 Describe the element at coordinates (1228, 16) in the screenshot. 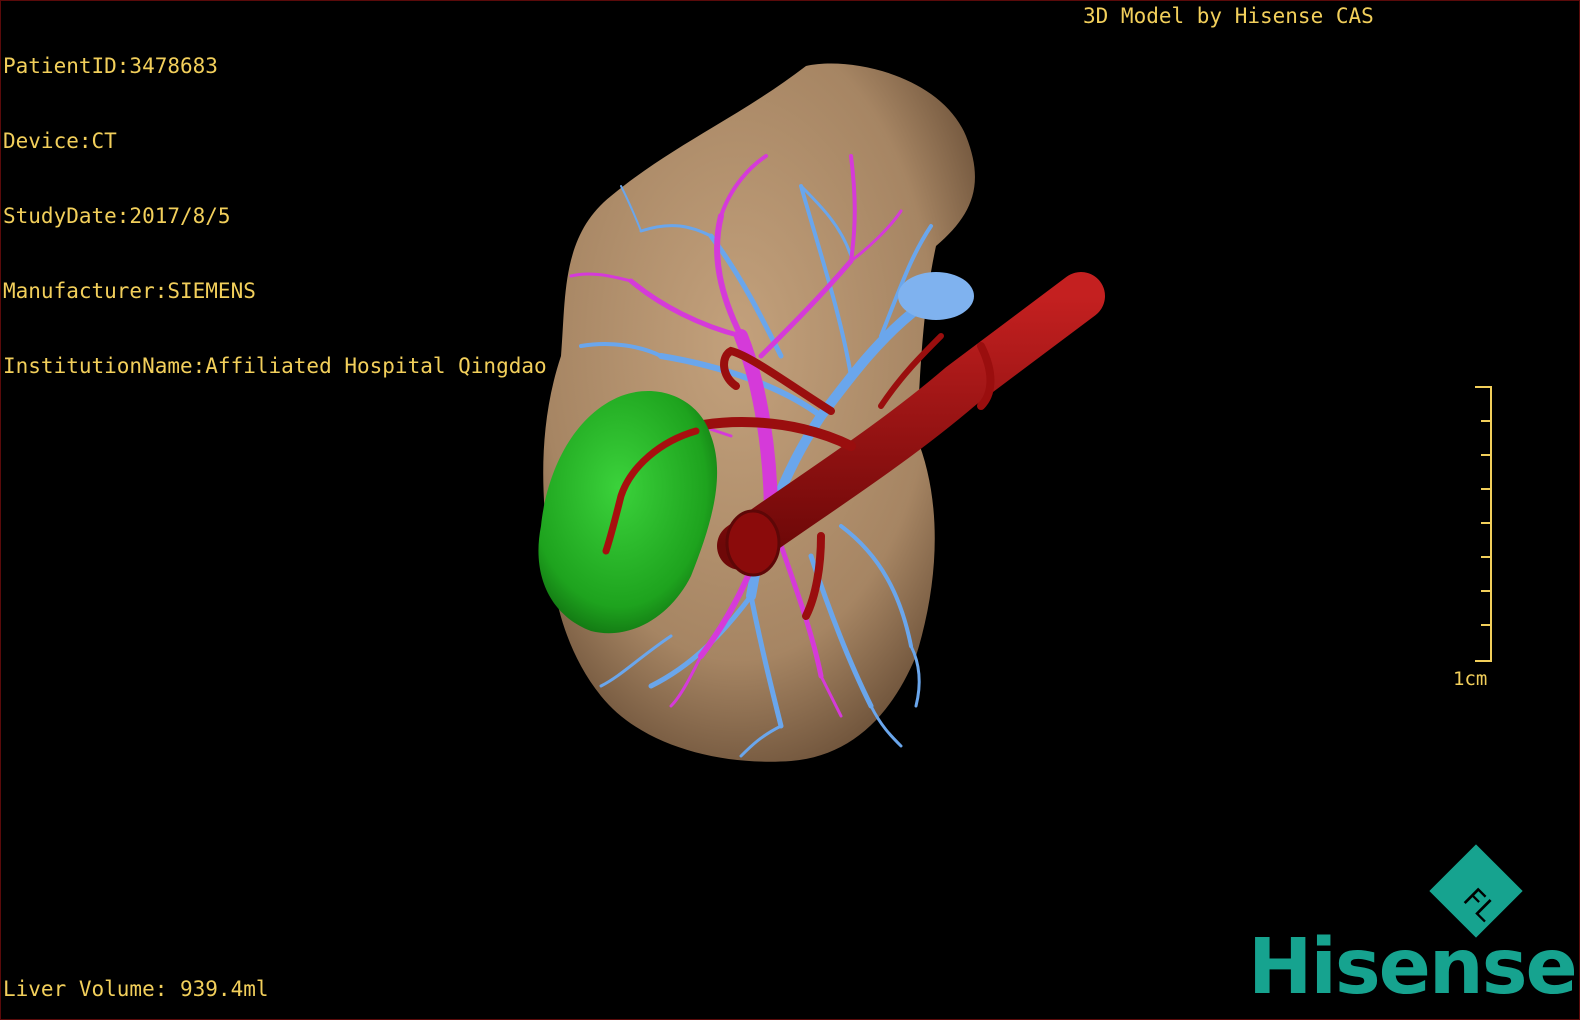

I see `model-credit-text: 3D Model by Hisense CAS` at that location.